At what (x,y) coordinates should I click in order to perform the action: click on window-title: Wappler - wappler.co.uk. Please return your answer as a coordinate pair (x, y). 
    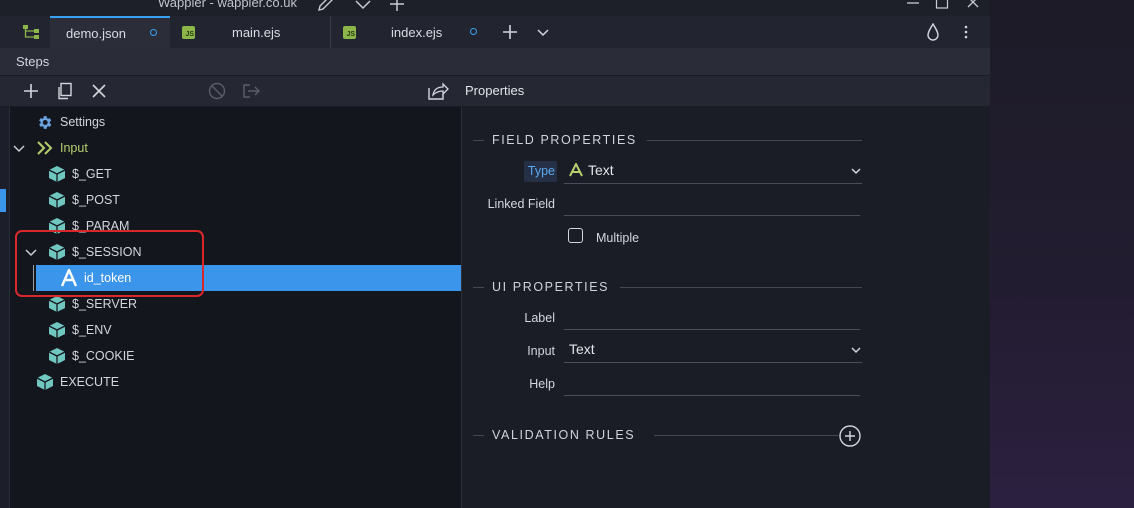
    Looking at the image, I should click on (227, 5).